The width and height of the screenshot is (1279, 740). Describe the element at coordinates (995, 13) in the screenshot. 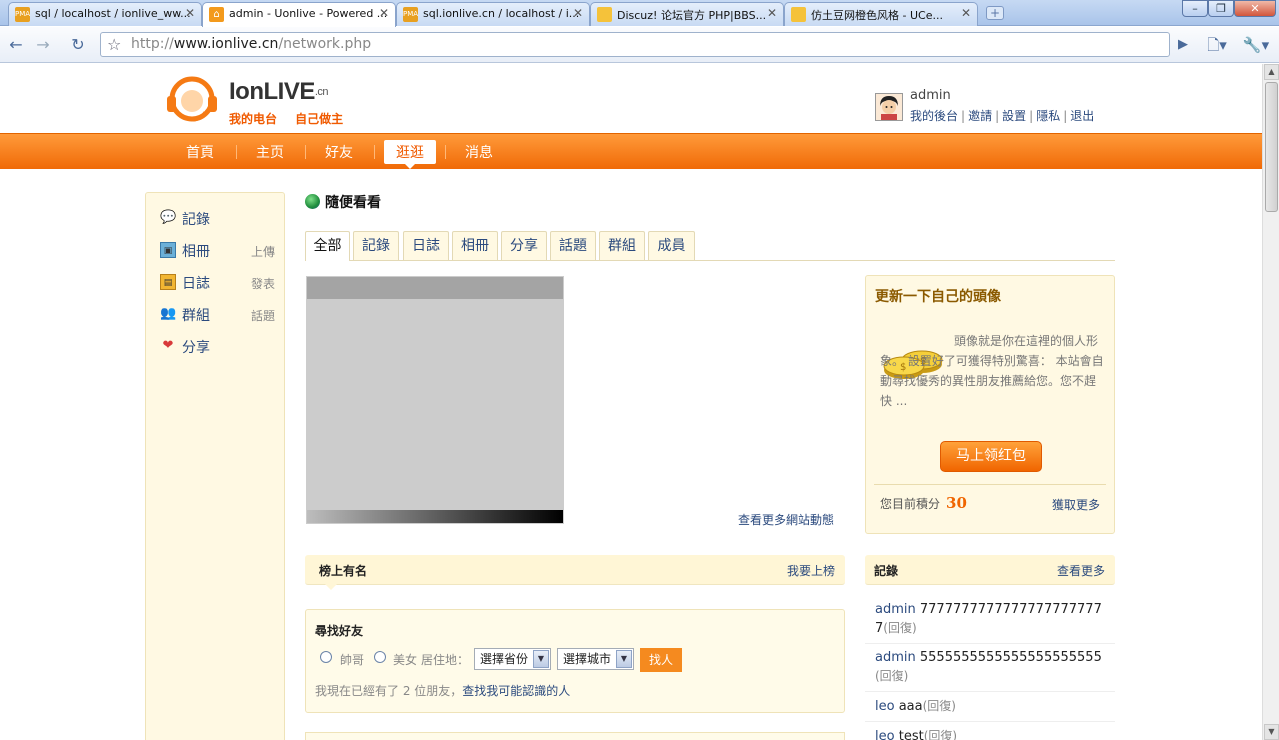

I see `new-tab-button: +` at that location.